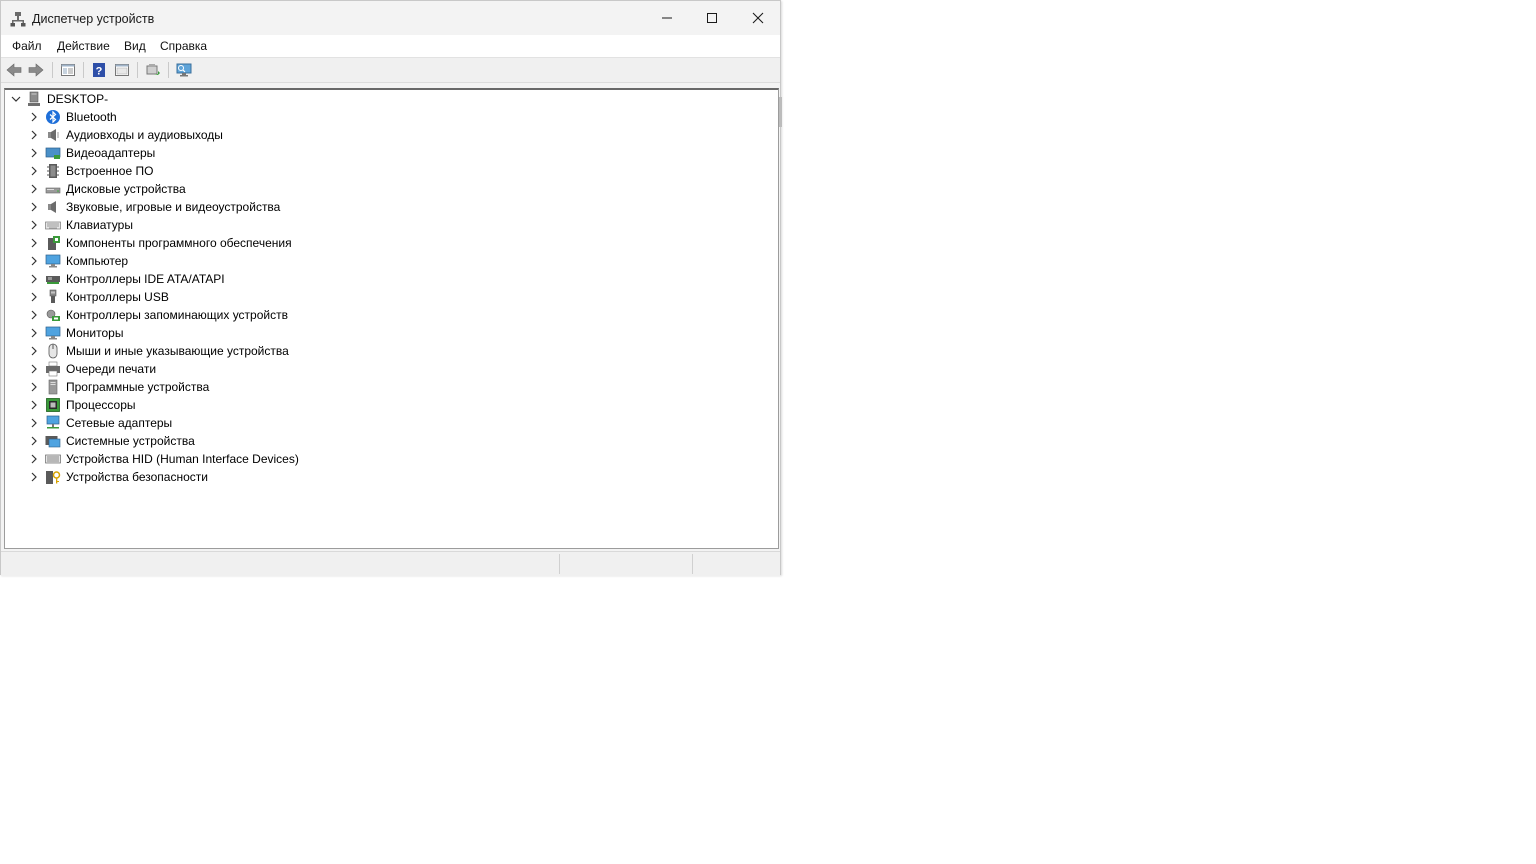 Image resolution: width=1536 pixels, height=864 pixels. Describe the element at coordinates (14, 70) in the screenshot. I see `back-button` at that location.